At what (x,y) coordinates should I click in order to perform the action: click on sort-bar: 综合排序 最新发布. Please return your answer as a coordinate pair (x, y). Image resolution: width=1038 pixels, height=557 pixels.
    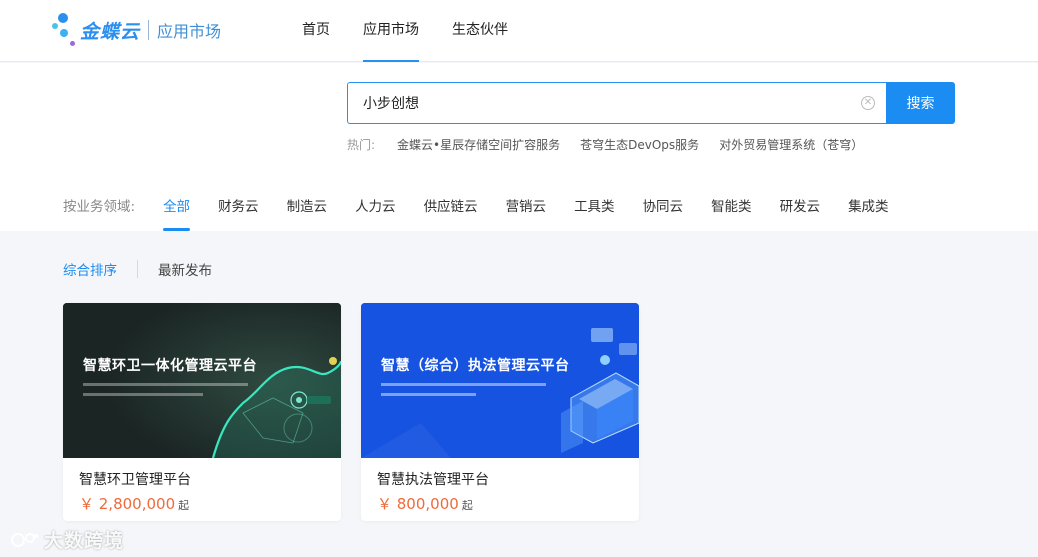
    Looking at the image, I should click on (137, 269).